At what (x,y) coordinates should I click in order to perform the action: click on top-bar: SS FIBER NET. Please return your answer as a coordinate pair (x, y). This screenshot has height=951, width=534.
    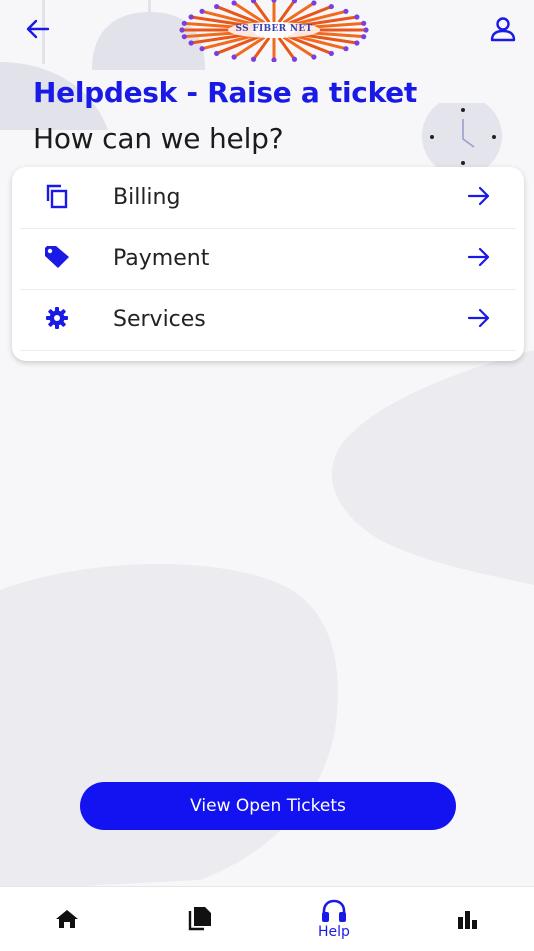
    Looking at the image, I should click on (267, 31).